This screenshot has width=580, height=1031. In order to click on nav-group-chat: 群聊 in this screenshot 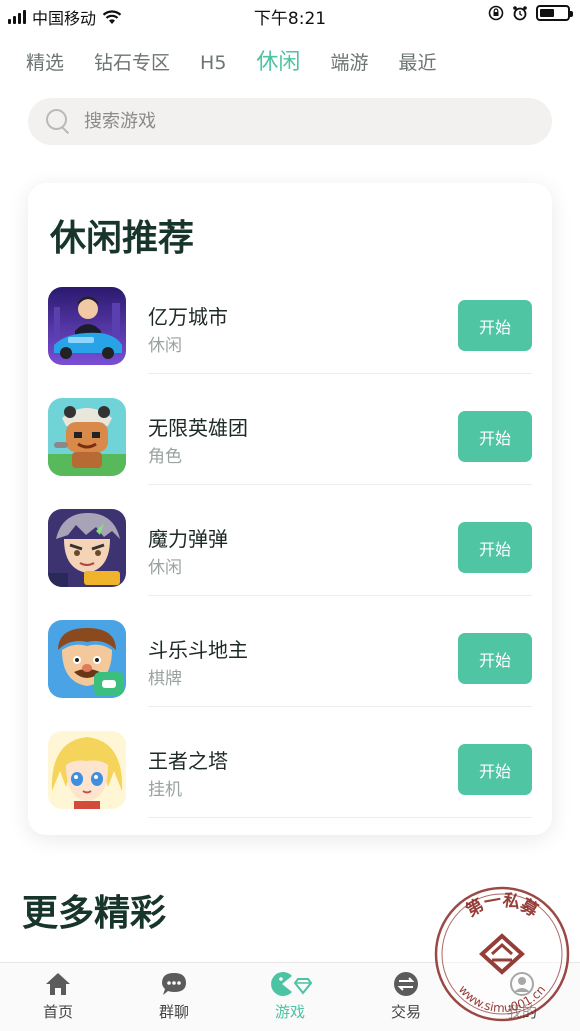, I will do `click(174, 997)`.